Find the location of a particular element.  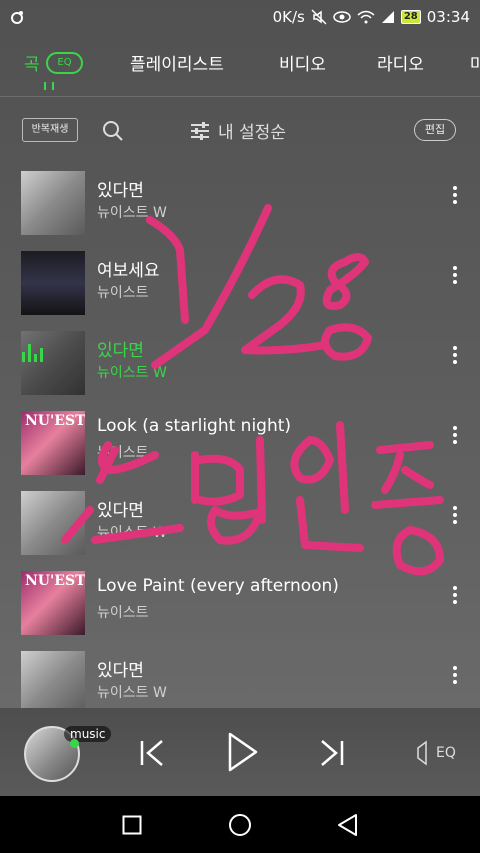

list-toolbar: 반복재생 내 설정순 편집 is located at coordinates (240, 130).